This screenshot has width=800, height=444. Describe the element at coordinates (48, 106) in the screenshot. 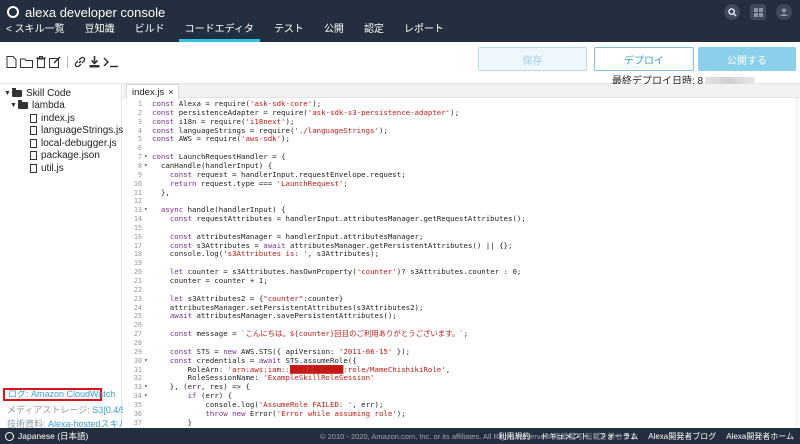

I see `tree-label: lambda` at that location.